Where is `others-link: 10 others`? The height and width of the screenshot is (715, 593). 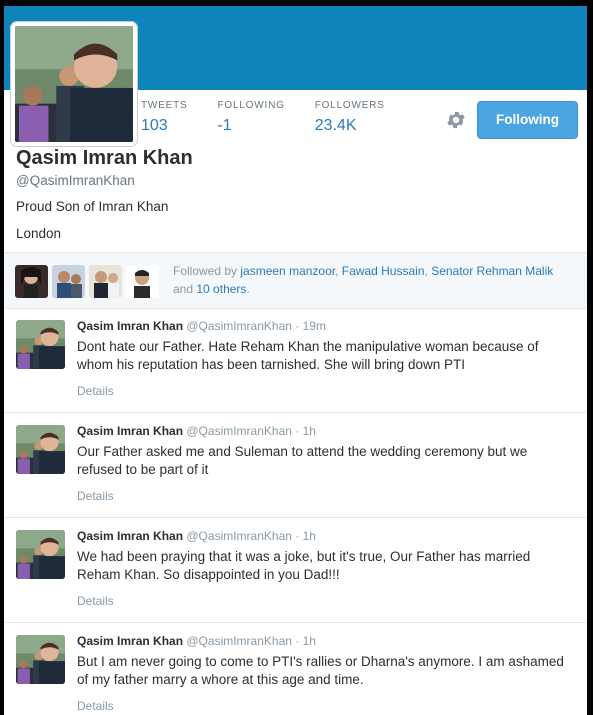
others-link: 10 others is located at coordinates (221, 289).